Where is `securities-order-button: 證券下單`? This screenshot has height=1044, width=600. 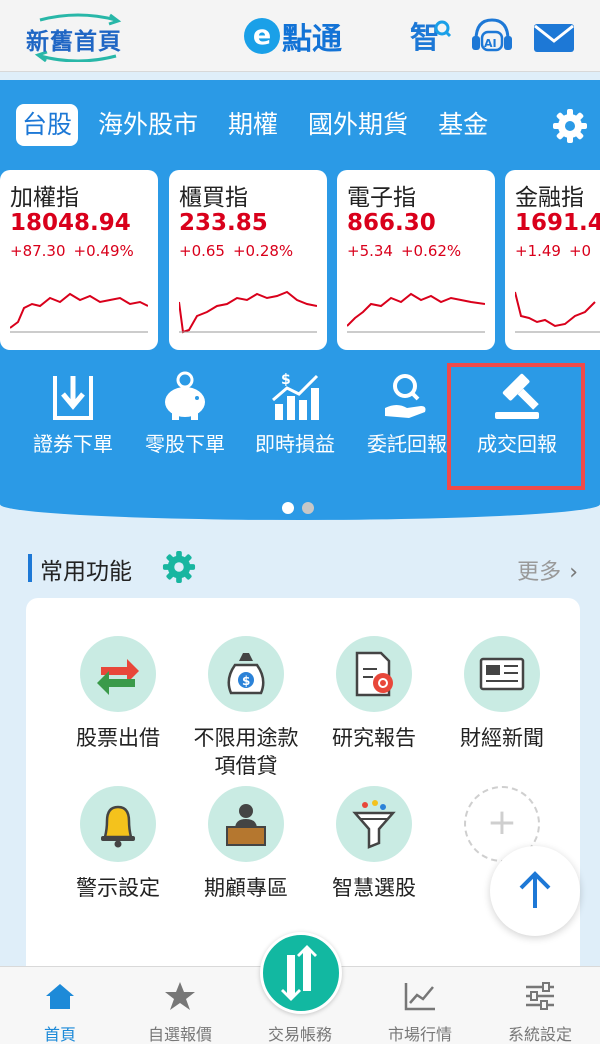
securities-order-button: 證券下單 is located at coordinates (73, 425).